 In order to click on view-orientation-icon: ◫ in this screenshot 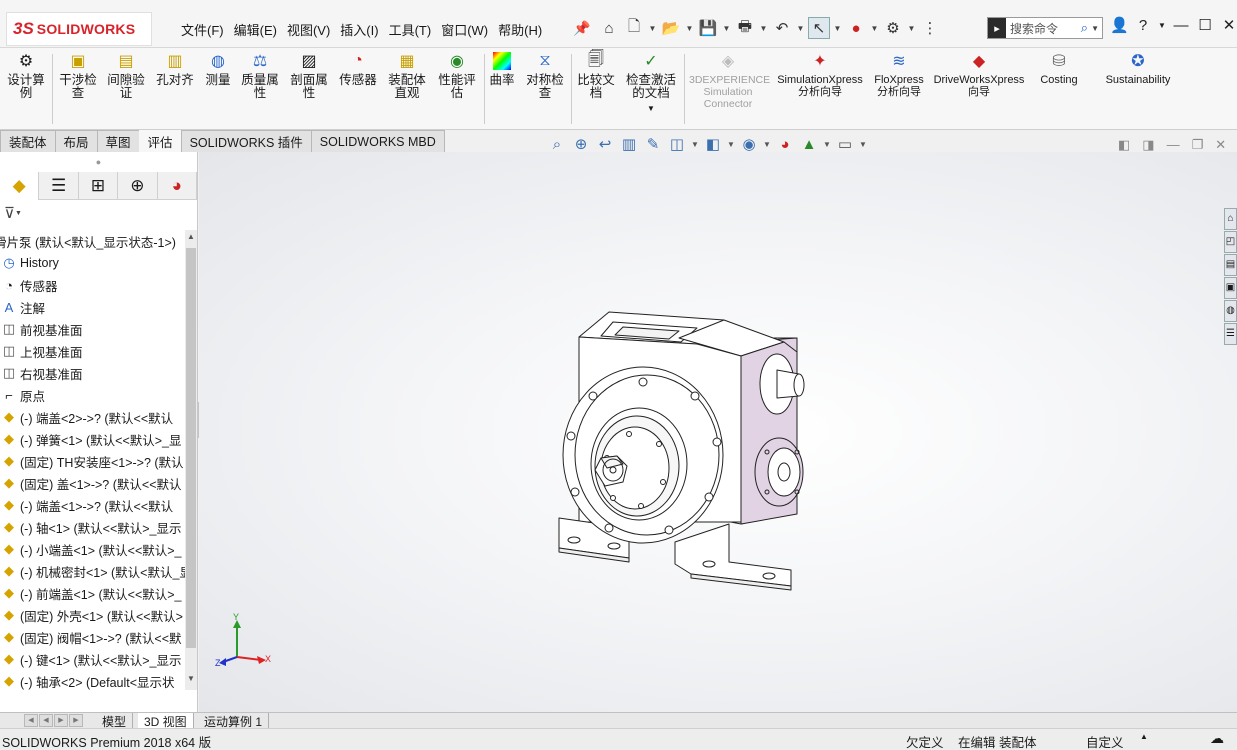, I will do `click(677, 144)`.